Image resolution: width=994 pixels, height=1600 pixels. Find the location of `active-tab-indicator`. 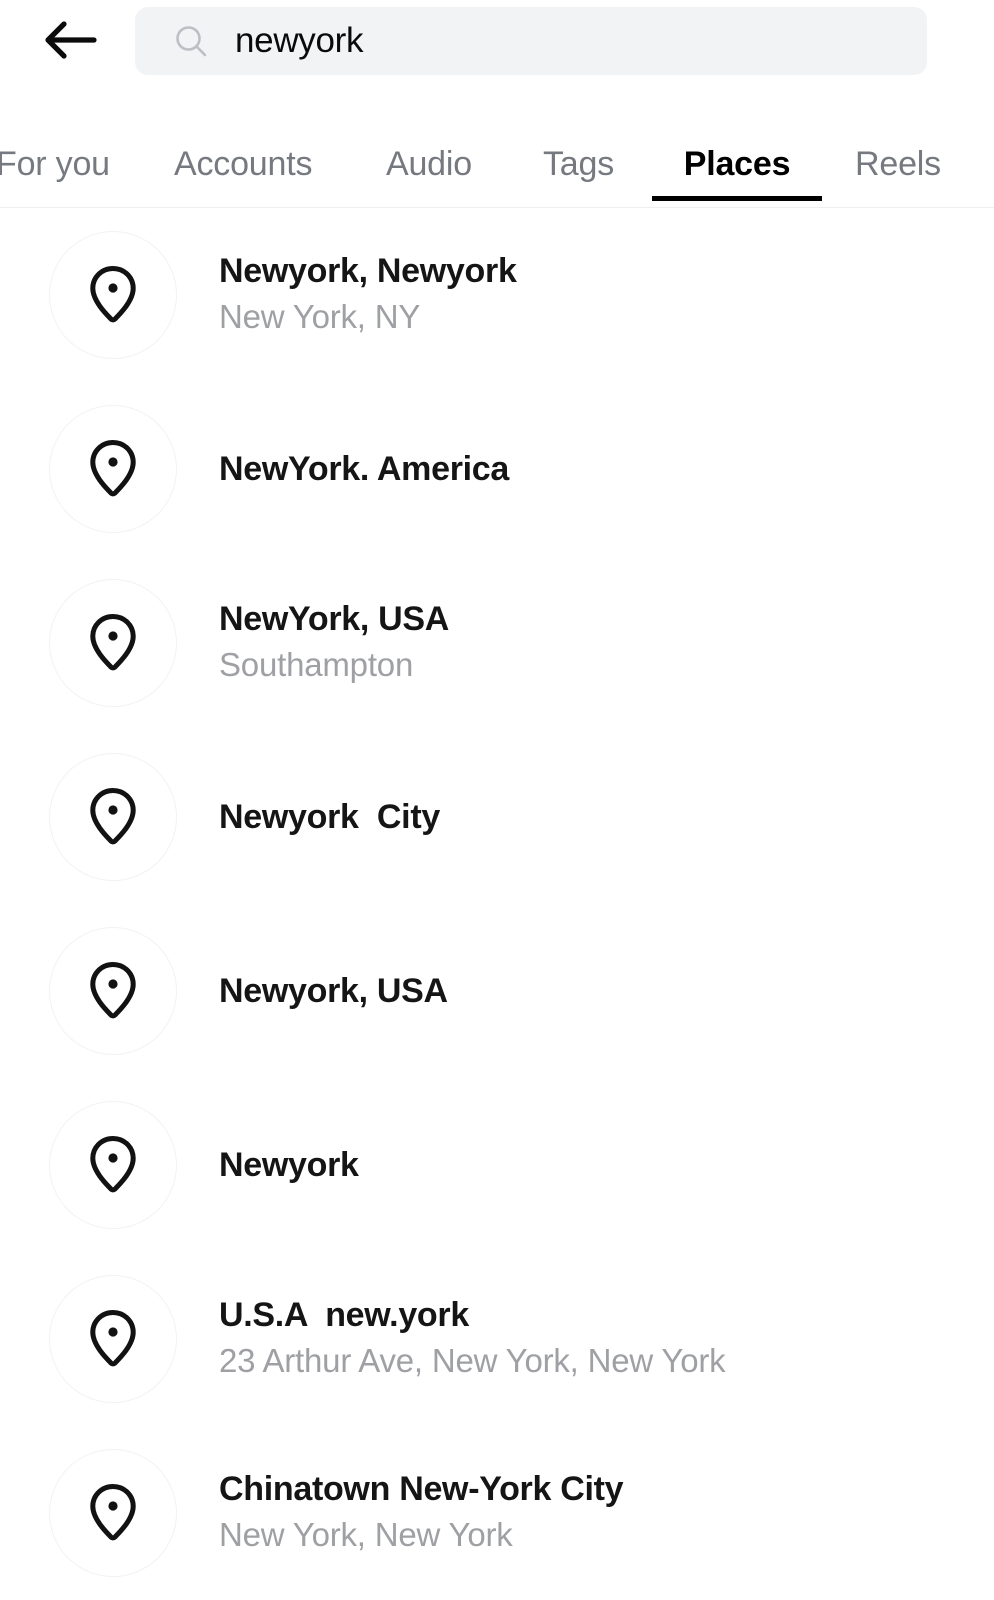

active-tab-indicator is located at coordinates (737, 198).